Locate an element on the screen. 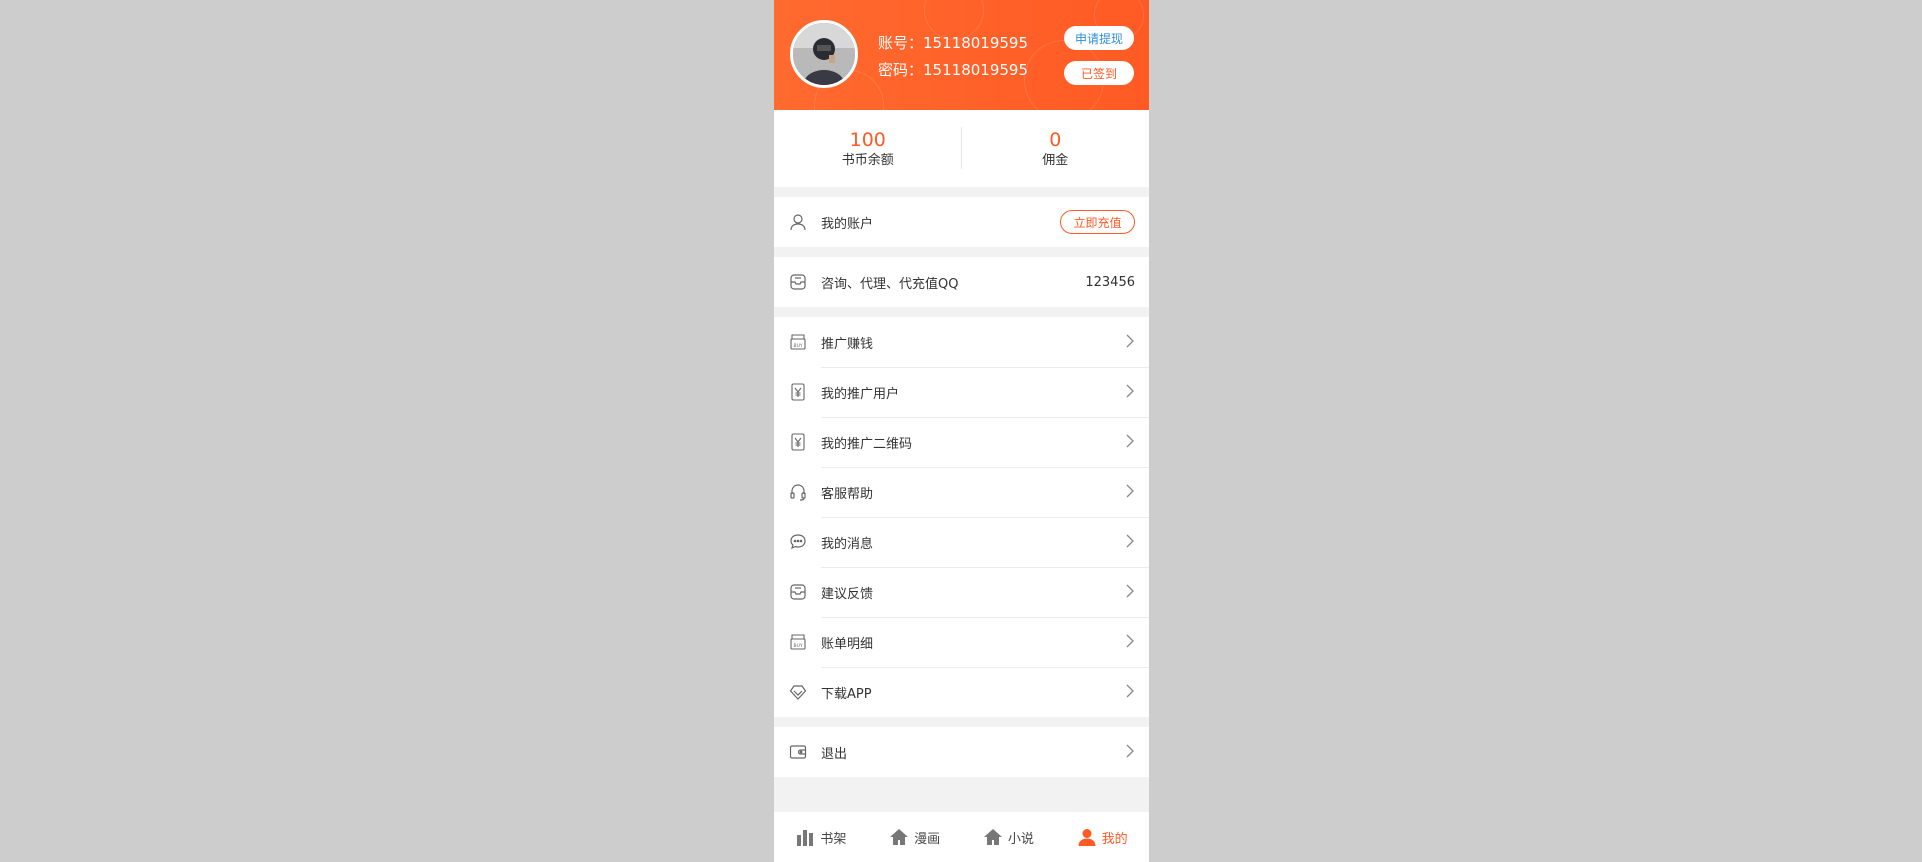 This screenshot has width=1922, height=862. menu-label: 推广赚钱 is located at coordinates (847, 344).